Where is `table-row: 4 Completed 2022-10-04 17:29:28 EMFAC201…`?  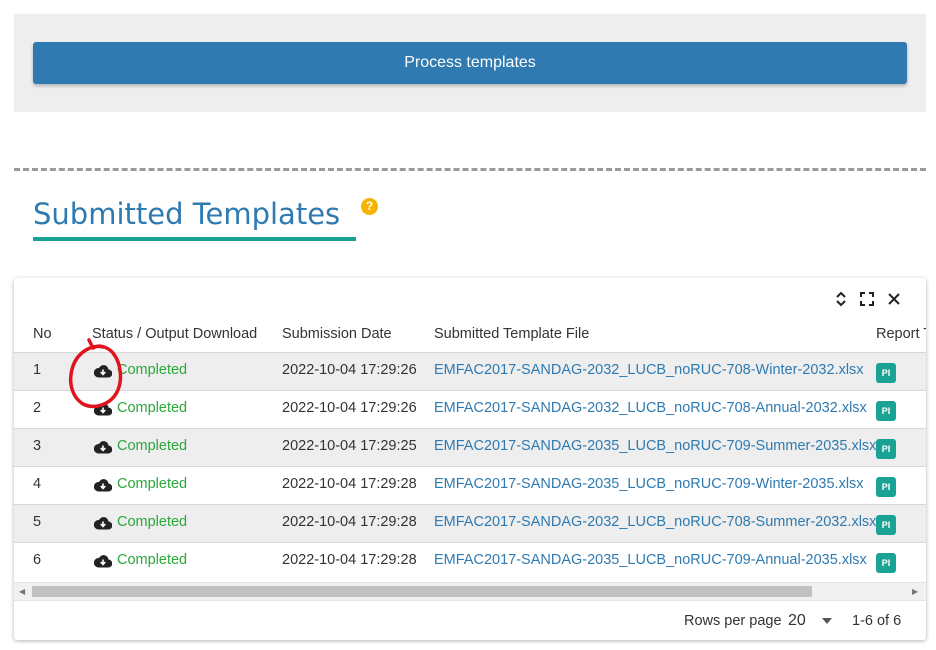
table-row: 4 Completed 2022-10-04 17:29:28 EMFAC201… is located at coordinates (470, 485).